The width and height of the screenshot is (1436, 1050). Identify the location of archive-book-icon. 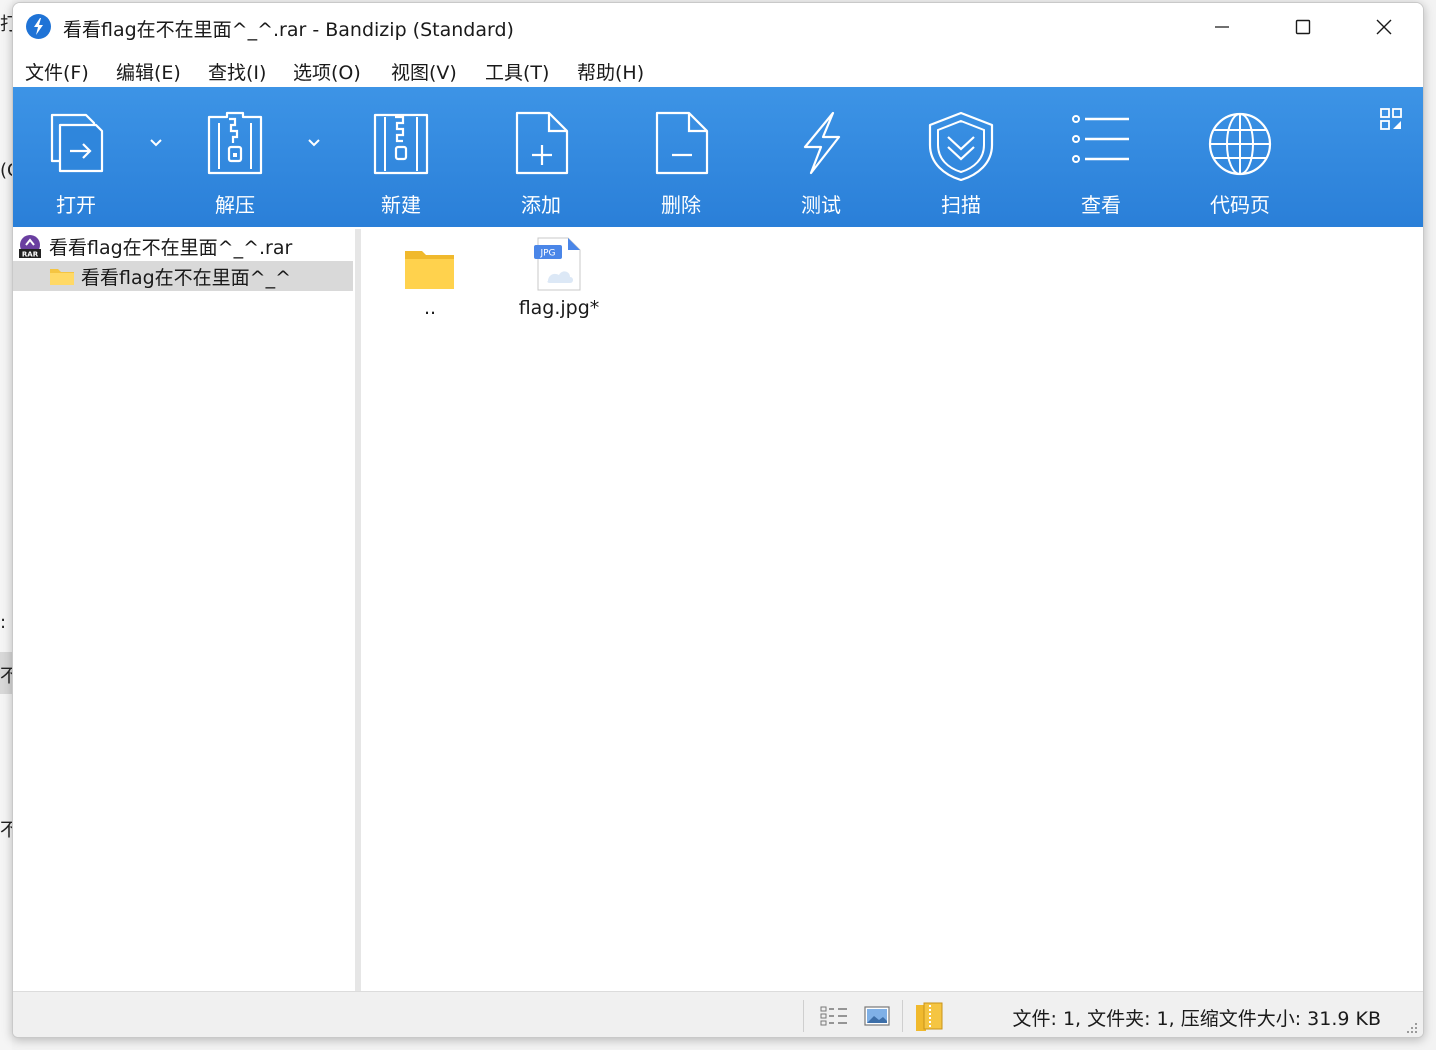
(929, 1017).